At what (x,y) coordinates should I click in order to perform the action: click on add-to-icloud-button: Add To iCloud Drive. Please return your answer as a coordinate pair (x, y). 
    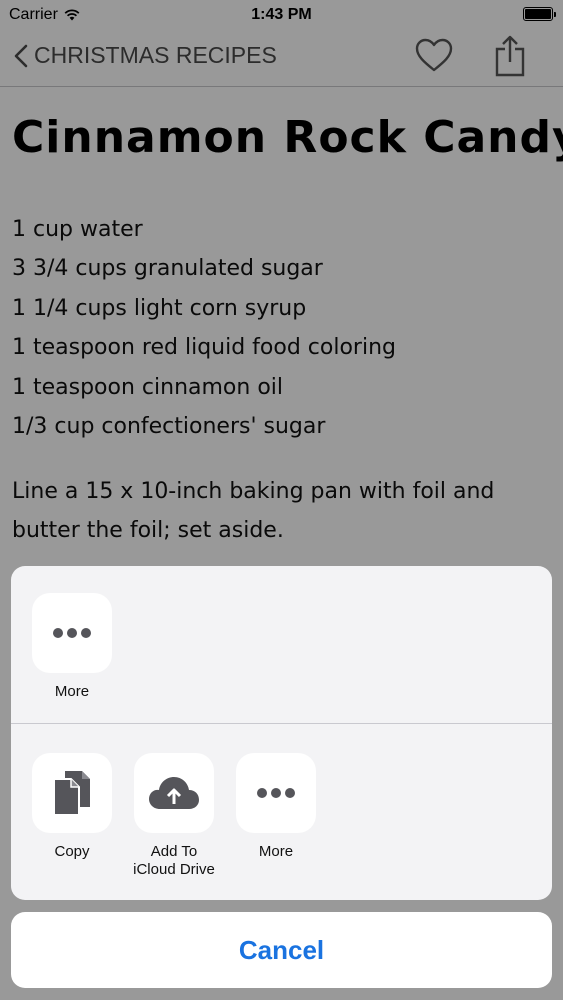
    Looking at the image, I should click on (174, 816).